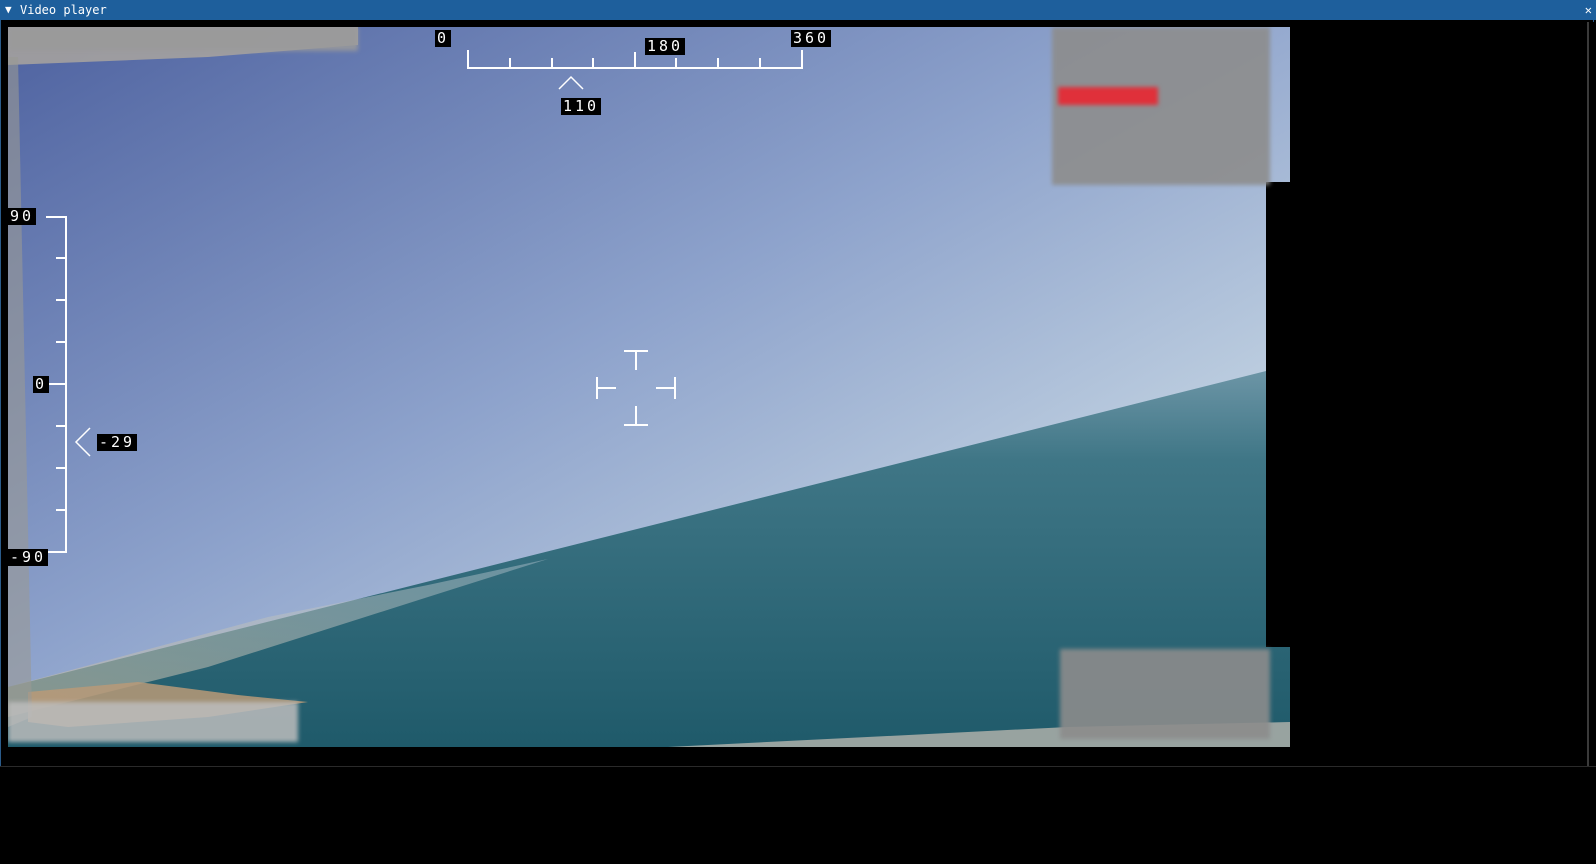 This screenshot has width=1596, height=864. What do you see at coordinates (183, 39) in the screenshot?
I see `redacted-timestamp` at bounding box center [183, 39].